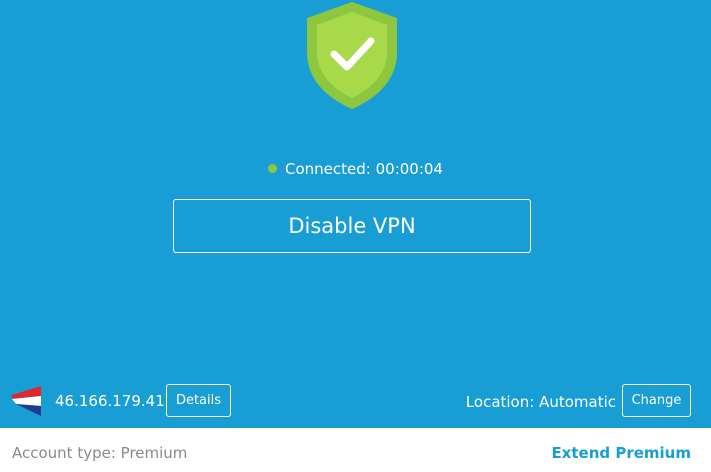 The height and width of the screenshot is (472, 711). Describe the element at coordinates (352, 55) in the screenshot. I see `shield-check-icon` at that location.